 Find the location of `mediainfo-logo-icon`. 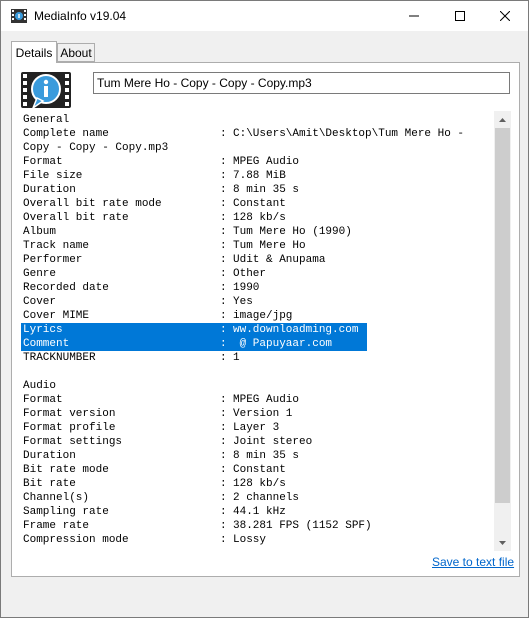

mediainfo-logo-icon is located at coordinates (46, 91).